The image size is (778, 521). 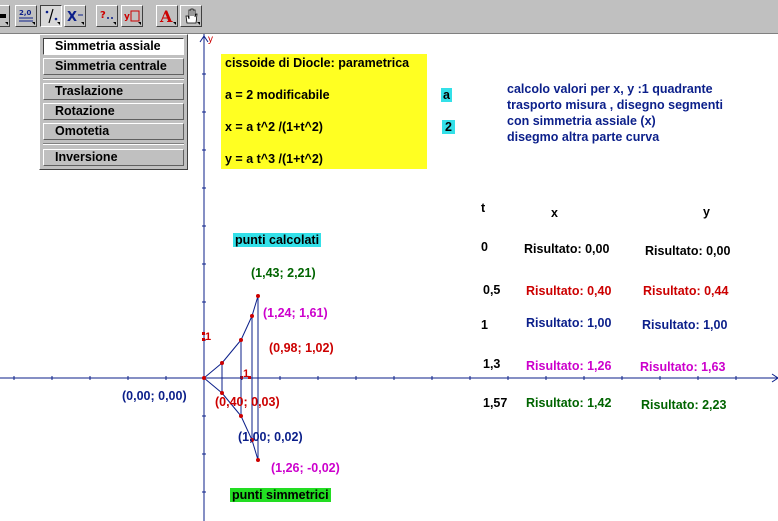 I want to click on point-label: (1,24; 1,61), so click(x=295, y=313).